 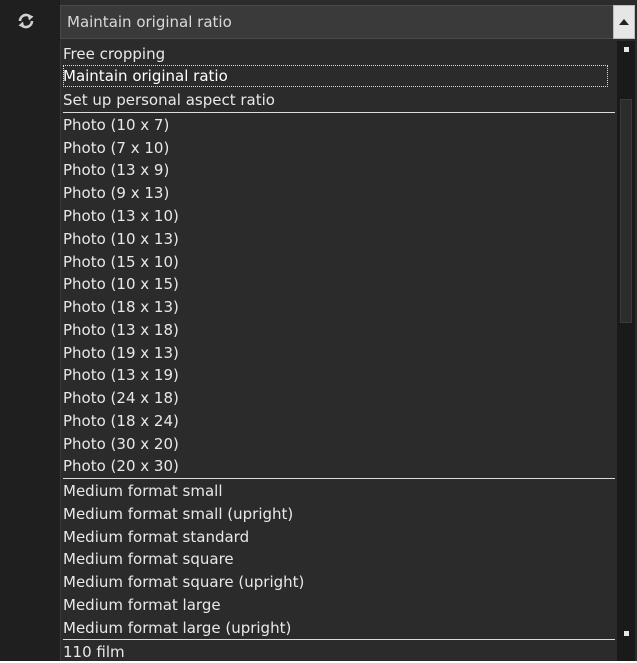 I want to click on rotate-icon, so click(x=26, y=21).